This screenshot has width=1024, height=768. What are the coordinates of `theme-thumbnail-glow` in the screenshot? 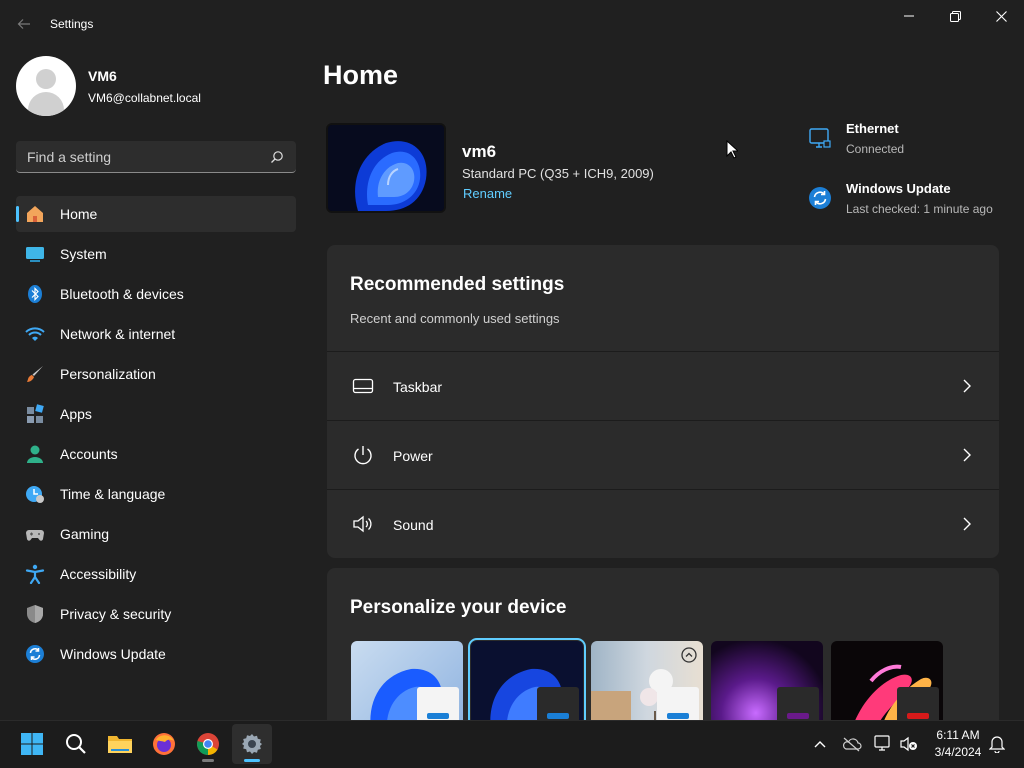 It's located at (767, 686).